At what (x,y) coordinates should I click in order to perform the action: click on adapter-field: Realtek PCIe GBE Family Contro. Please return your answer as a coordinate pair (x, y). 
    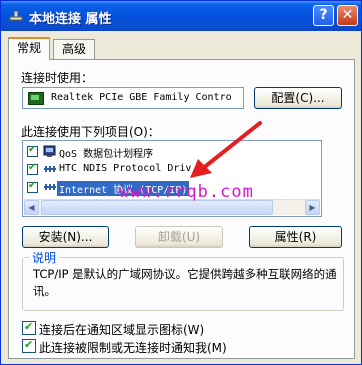
    Looking at the image, I should click on (133, 98).